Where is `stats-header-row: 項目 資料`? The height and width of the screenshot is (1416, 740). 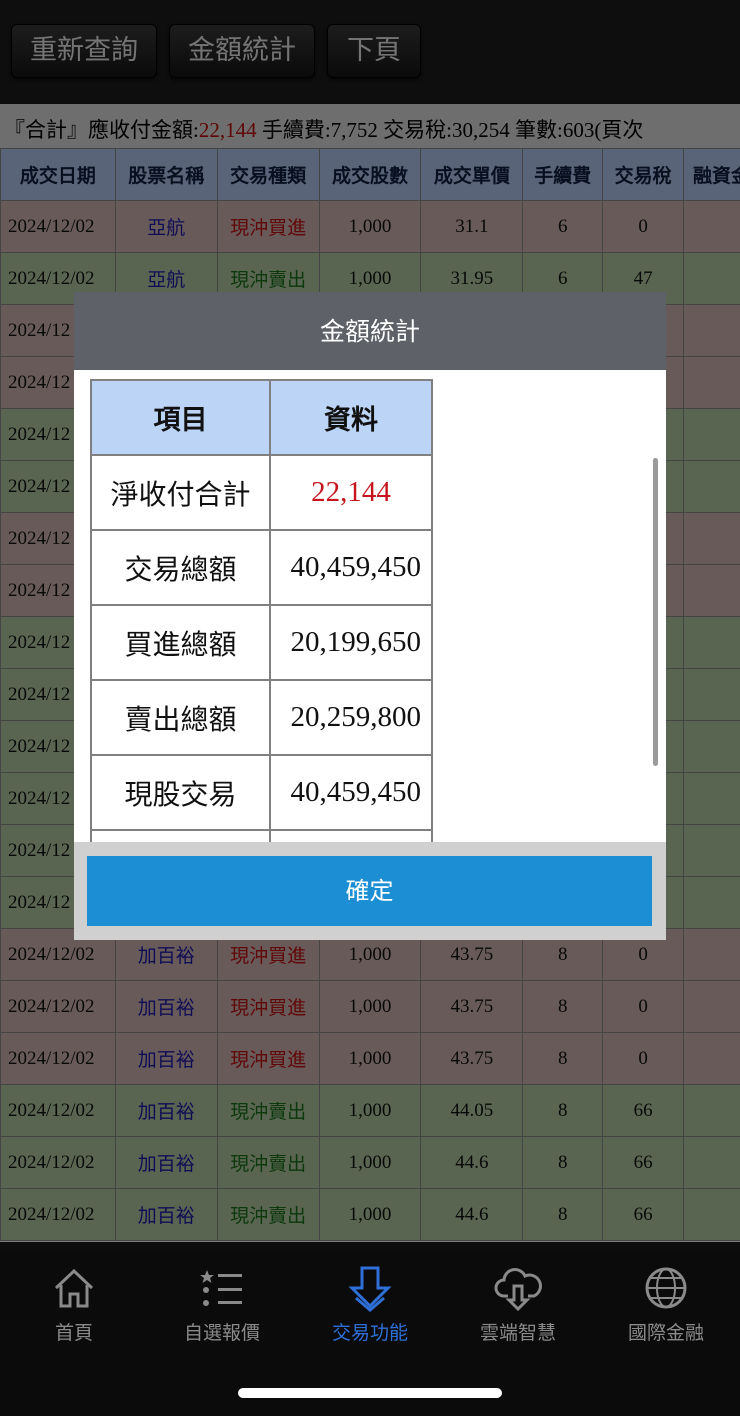 stats-header-row: 項目 資料 is located at coordinates (261, 417).